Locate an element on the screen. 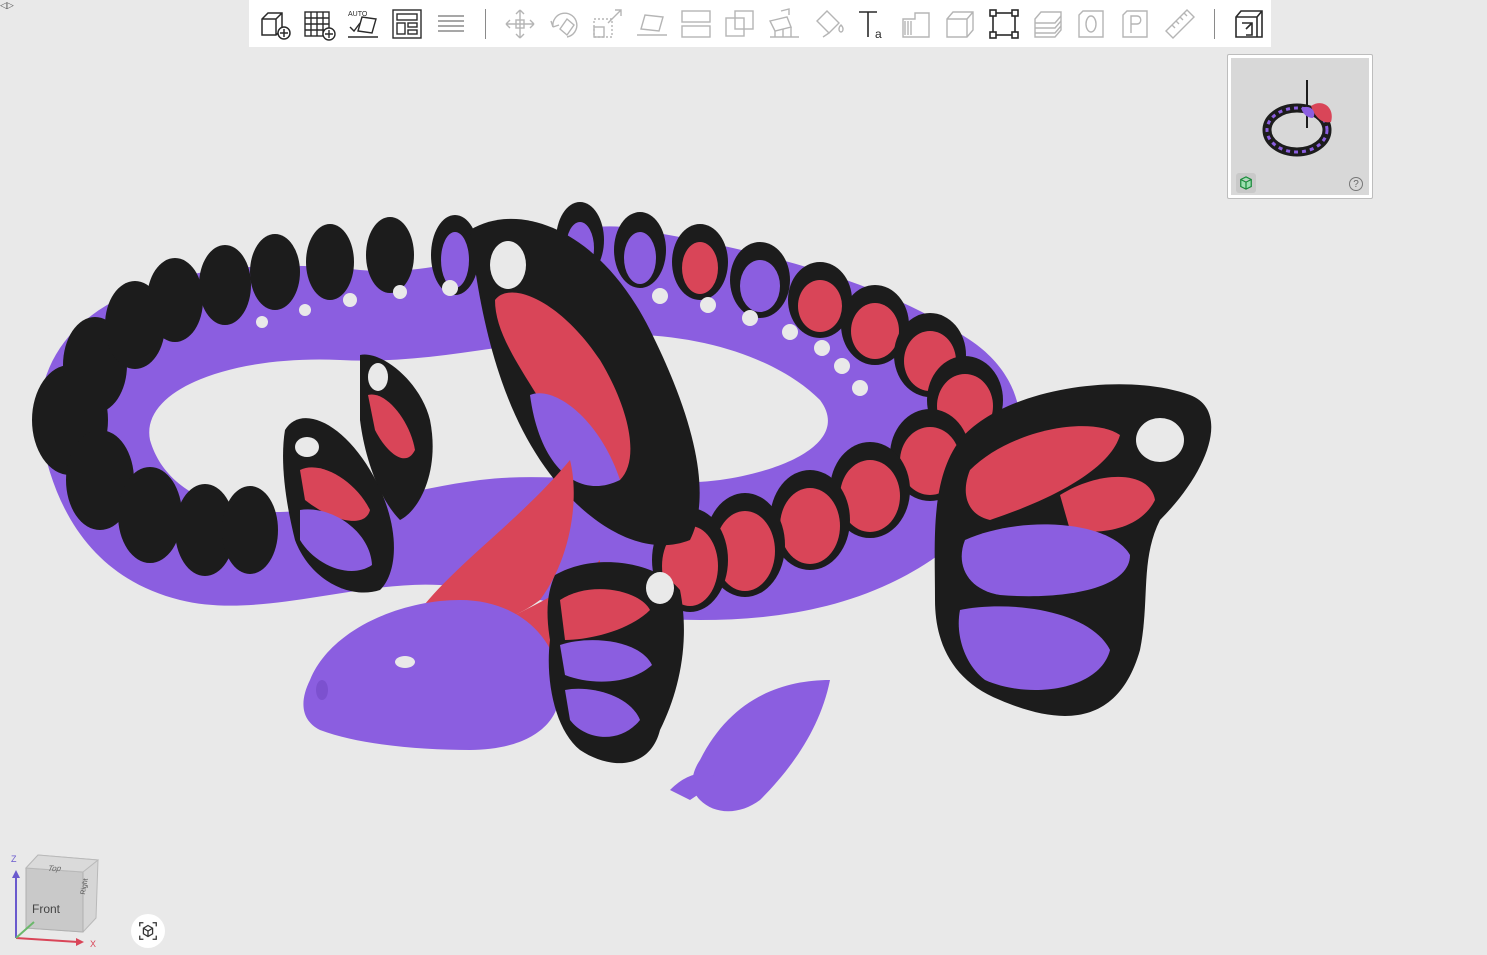  add-object-button is located at coordinates (275, 24).